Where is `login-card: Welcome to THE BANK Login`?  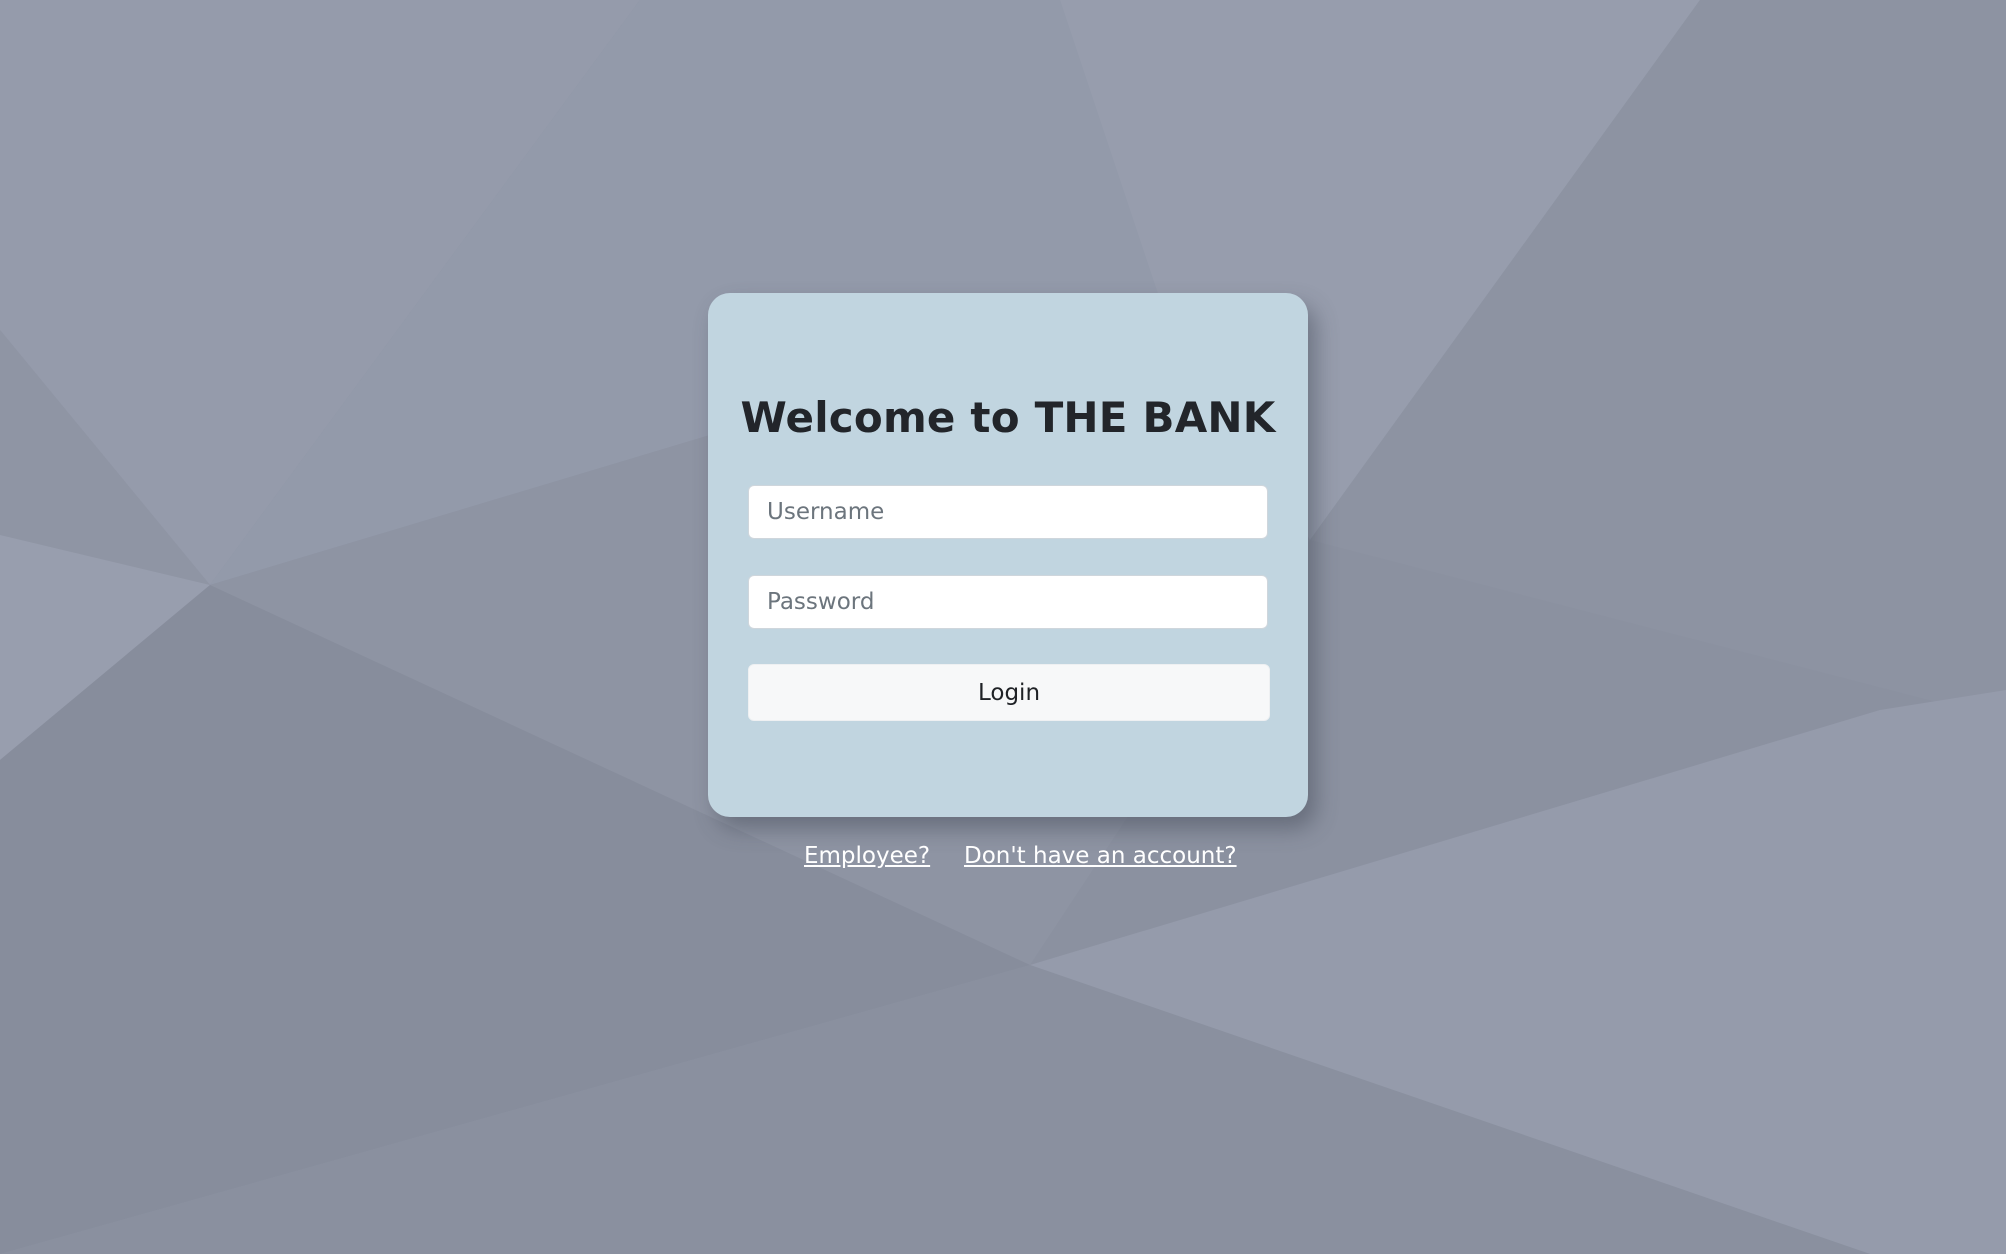
login-card: Welcome to THE BANK Login is located at coordinates (1008, 555).